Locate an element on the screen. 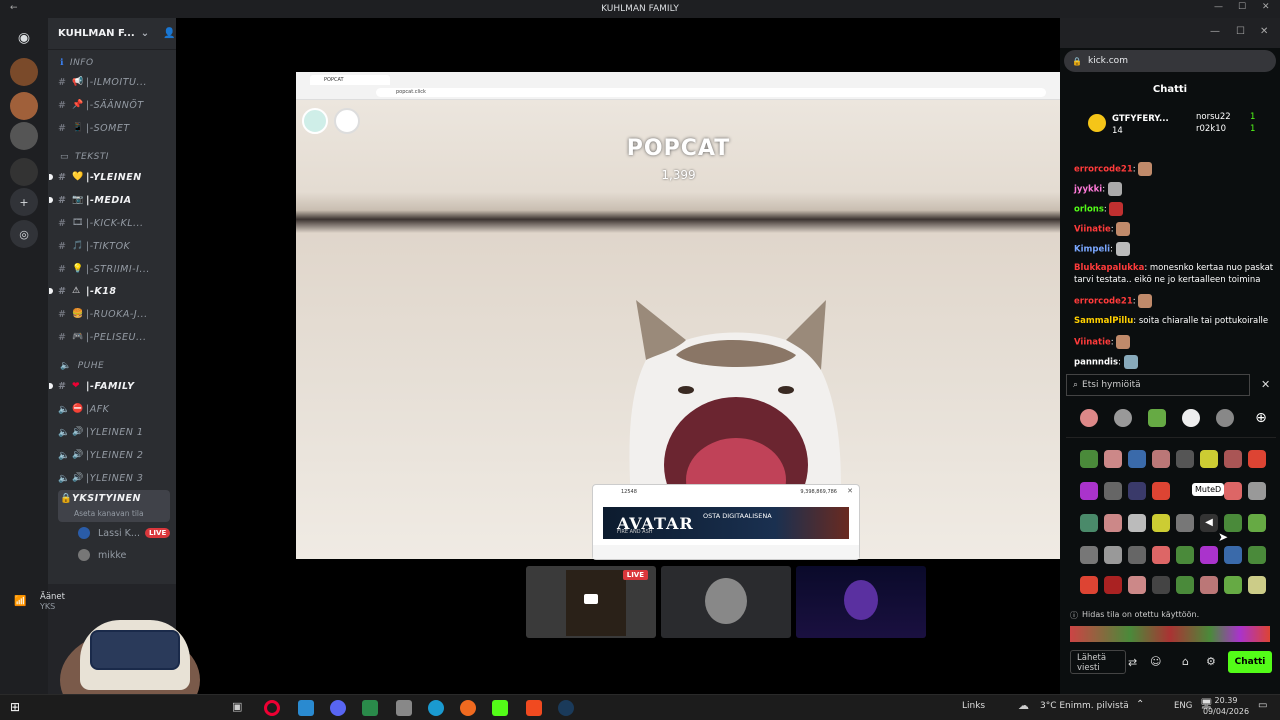 The height and width of the screenshot is (720, 1280). clock-date: 09/04/2026 is located at coordinates (1226, 711).